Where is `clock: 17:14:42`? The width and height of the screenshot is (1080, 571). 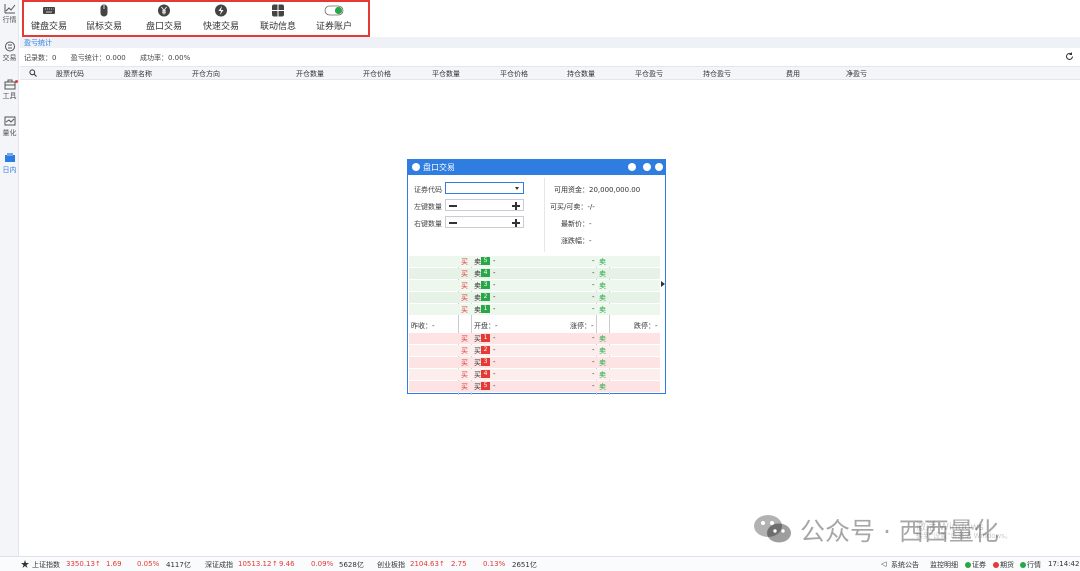 clock: 17:14:42 is located at coordinates (1064, 564).